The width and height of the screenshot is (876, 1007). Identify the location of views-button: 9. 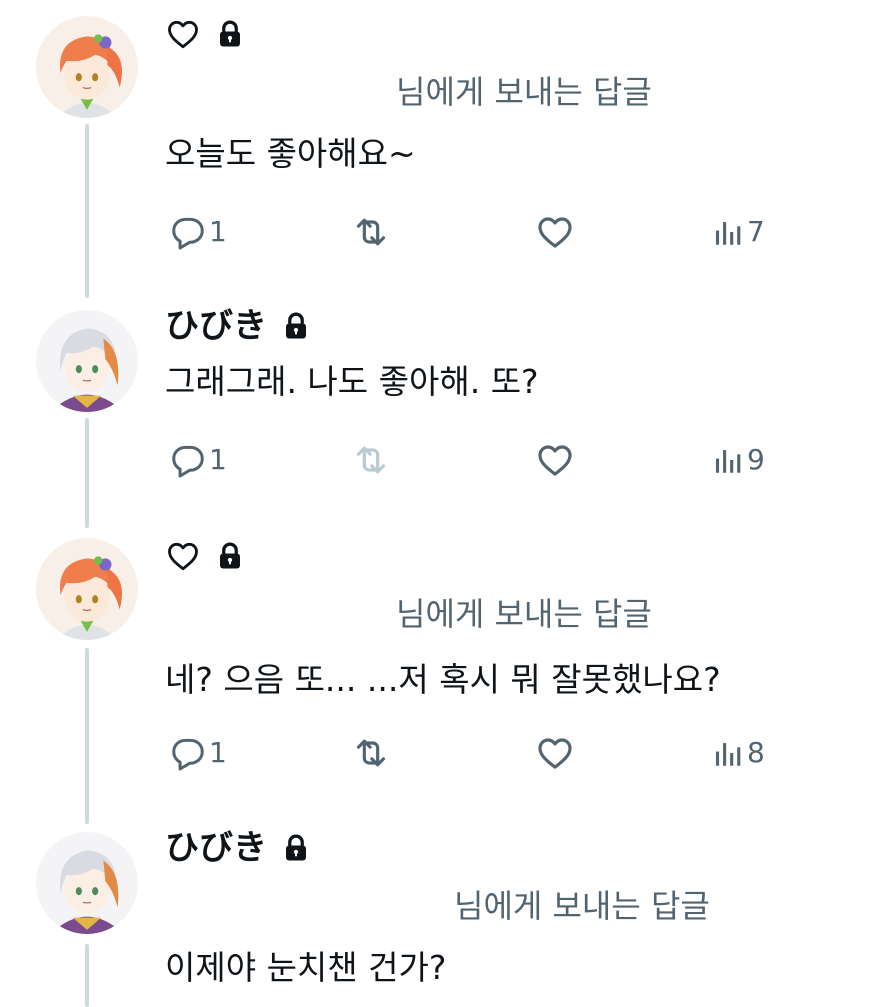
(738, 460).